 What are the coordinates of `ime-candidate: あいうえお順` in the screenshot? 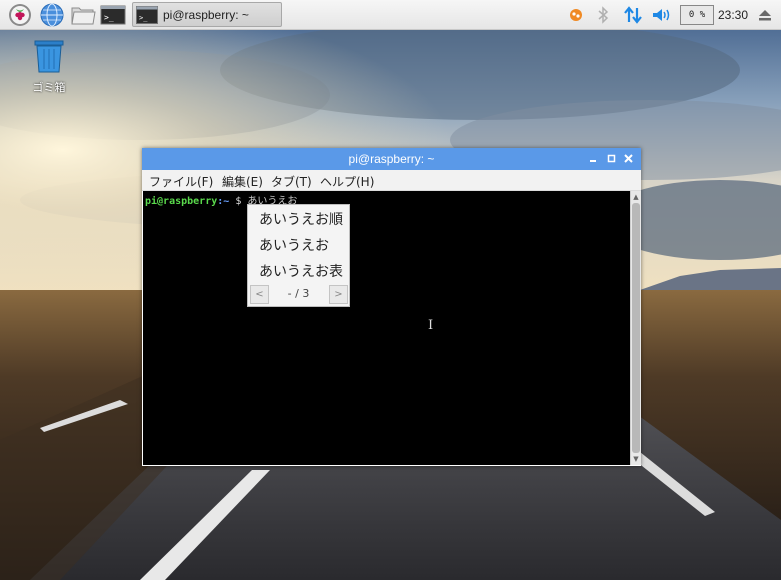 It's located at (301, 219).